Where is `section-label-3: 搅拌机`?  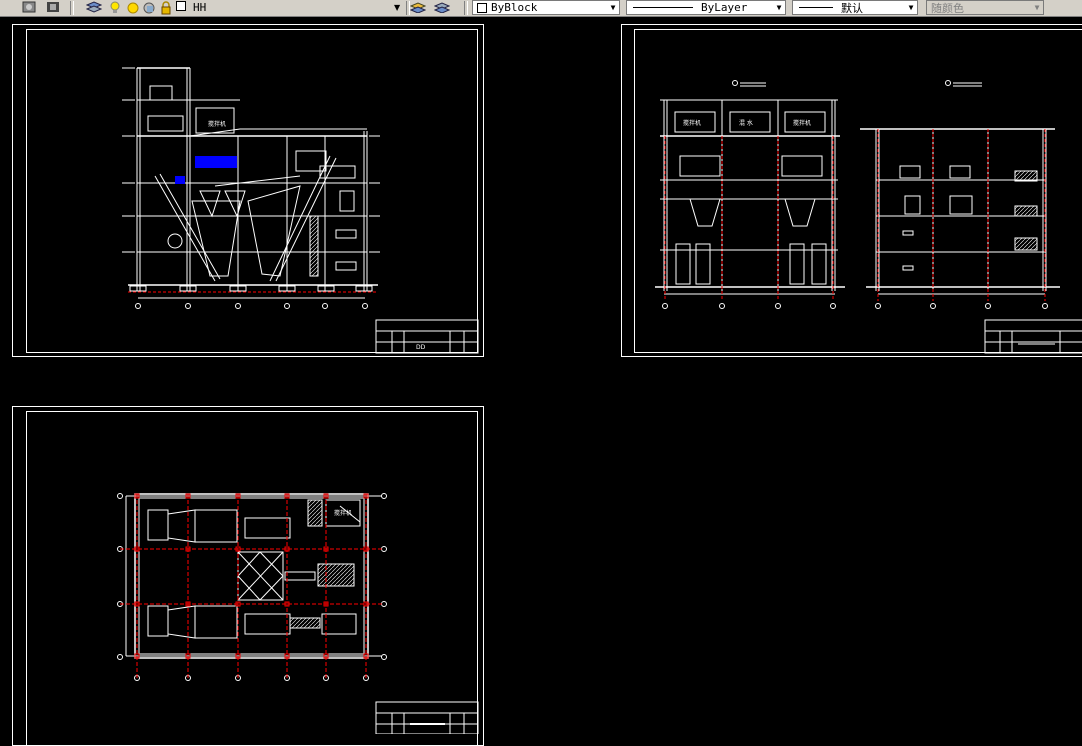 section-label-3: 搅拌机 is located at coordinates (802, 123).